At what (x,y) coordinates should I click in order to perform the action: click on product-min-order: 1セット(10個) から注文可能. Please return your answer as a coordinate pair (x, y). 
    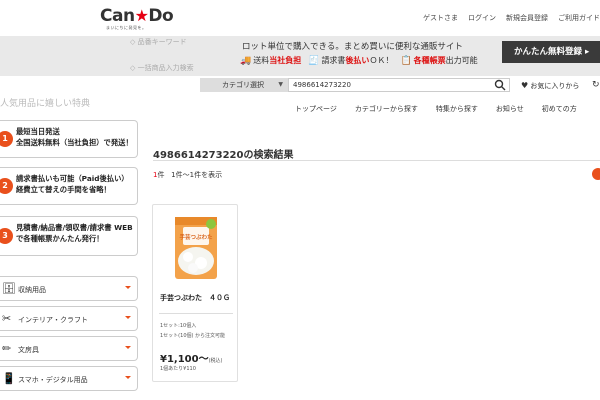
    Looking at the image, I should click on (193, 336).